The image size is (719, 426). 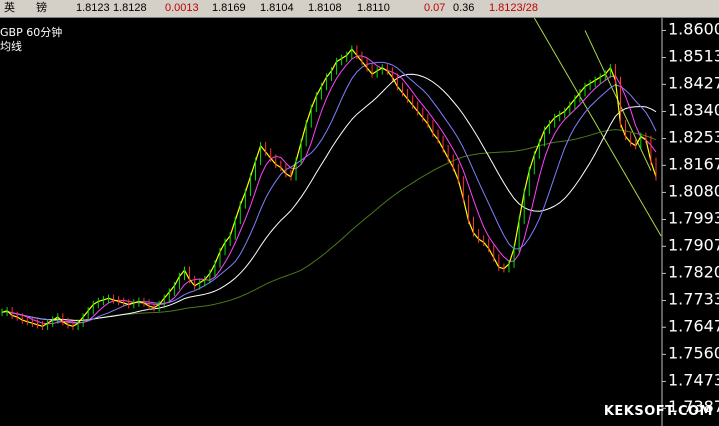 What do you see at coordinates (693, 137) in the screenshot?
I see `y-tick-label: 1.8253` at bounding box center [693, 137].